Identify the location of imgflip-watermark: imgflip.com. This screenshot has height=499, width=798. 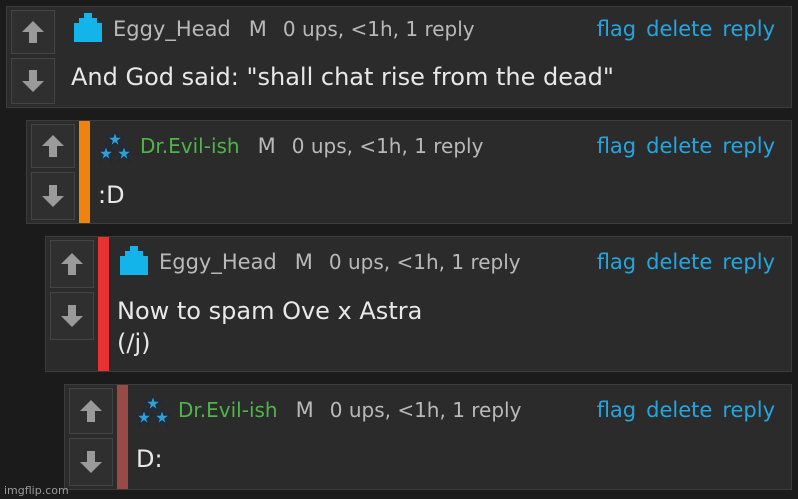
(36, 490).